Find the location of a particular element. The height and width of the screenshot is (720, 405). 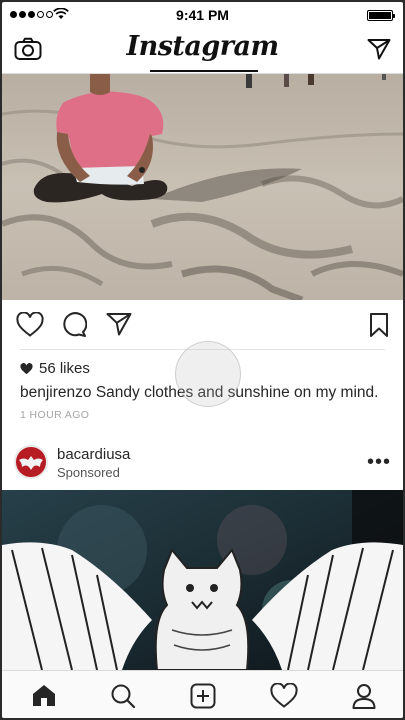

sponsored-username: bacardiusa is located at coordinates (93, 454).